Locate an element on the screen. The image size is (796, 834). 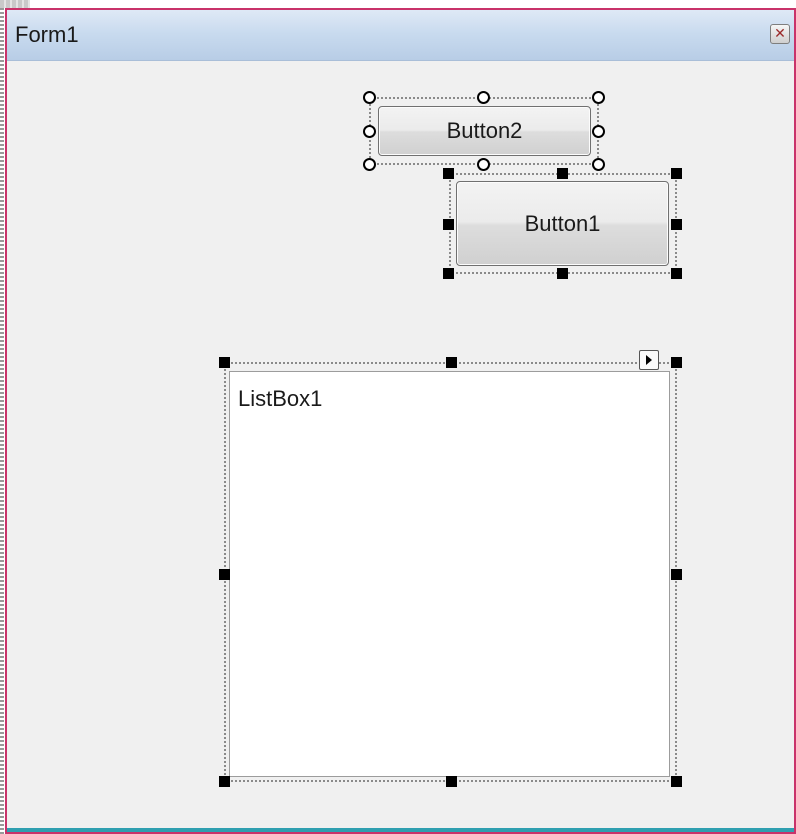
smart-tag-arrow-icon is located at coordinates (649, 360).